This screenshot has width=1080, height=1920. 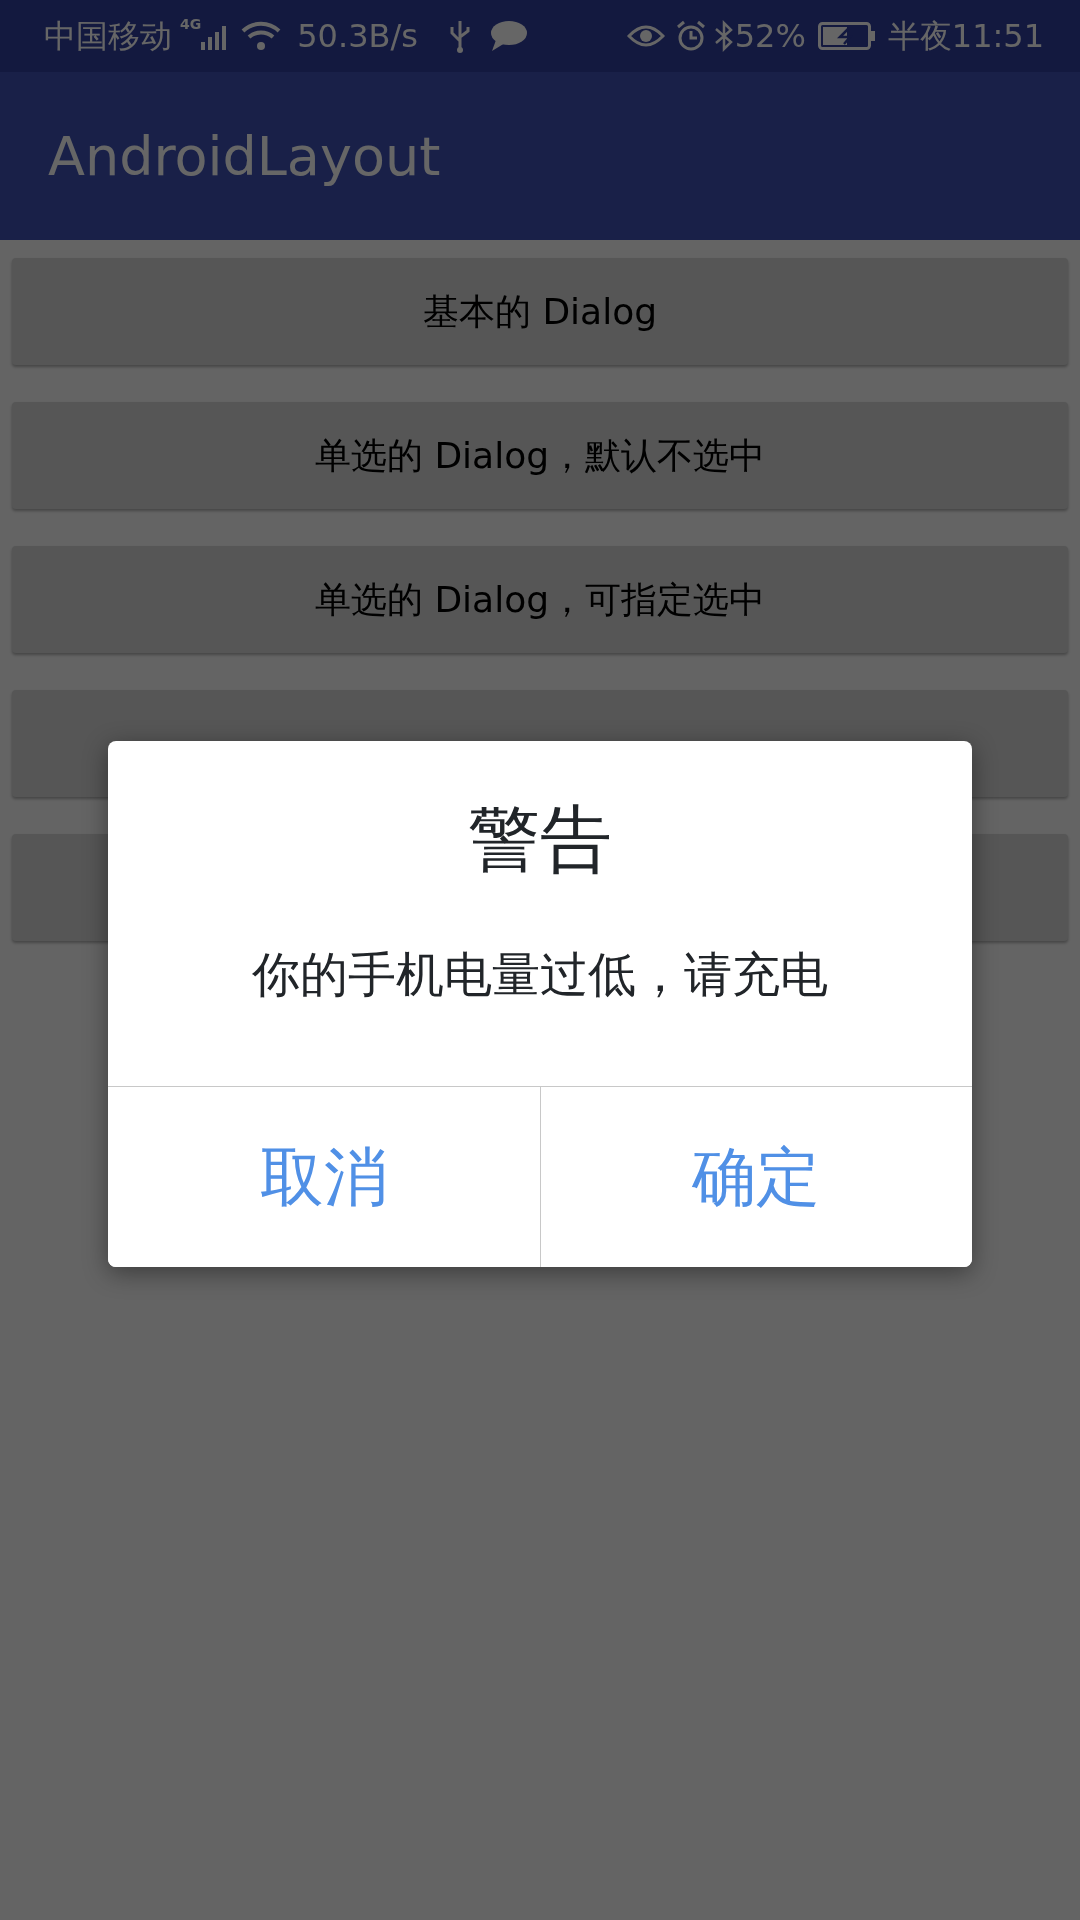 What do you see at coordinates (690, 36) in the screenshot?
I see `alarm-clock-icon` at bounding box center [690, 36].